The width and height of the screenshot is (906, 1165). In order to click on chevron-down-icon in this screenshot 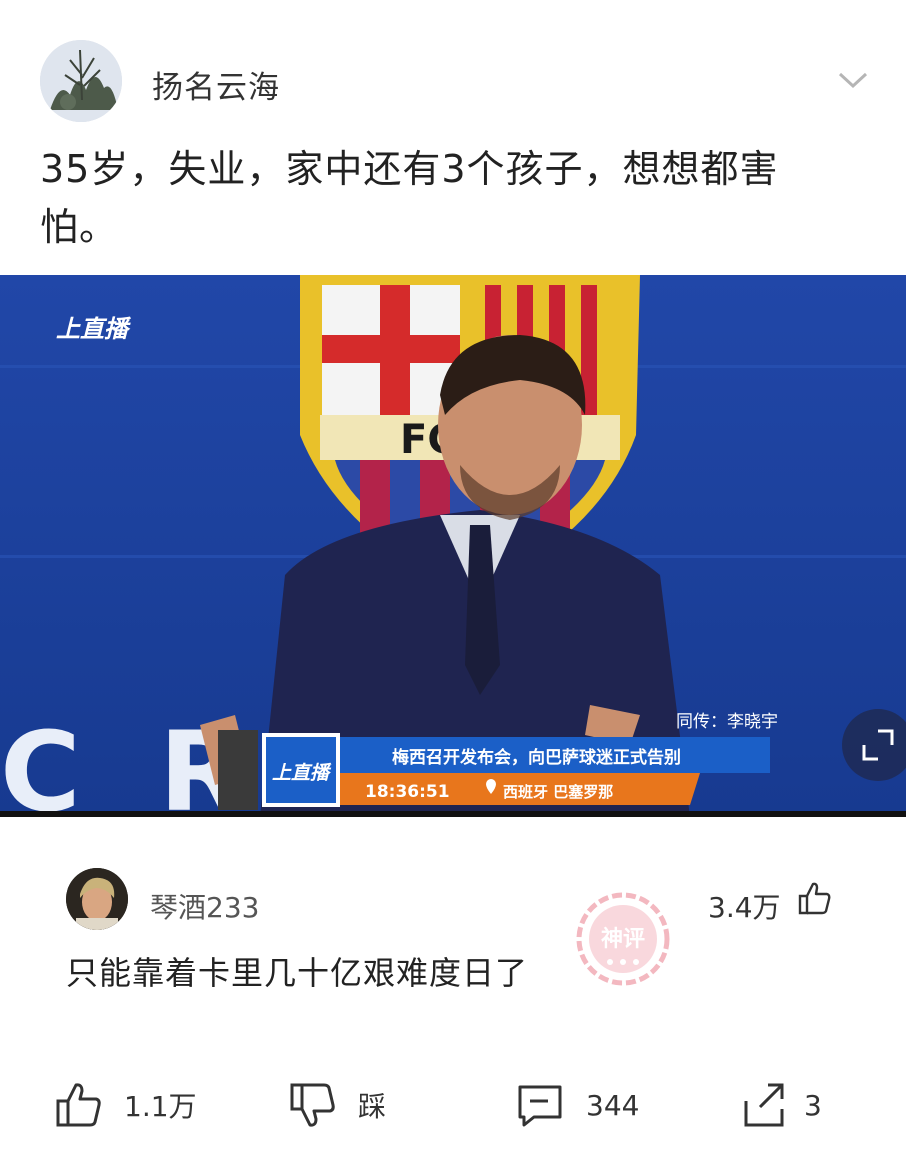, I will do `click(853, 79)`.